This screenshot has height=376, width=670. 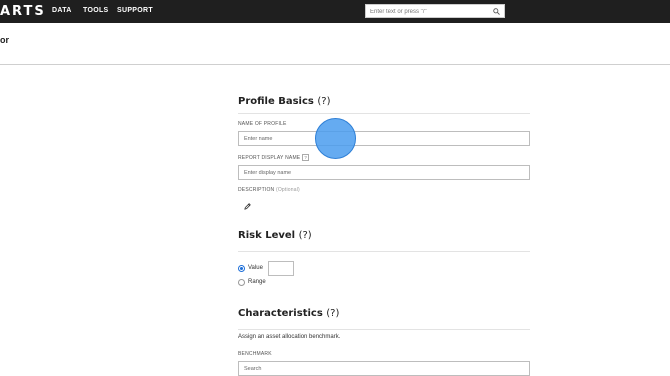 I want to click on risk-level-help: (?), so click(x=305, y=235).